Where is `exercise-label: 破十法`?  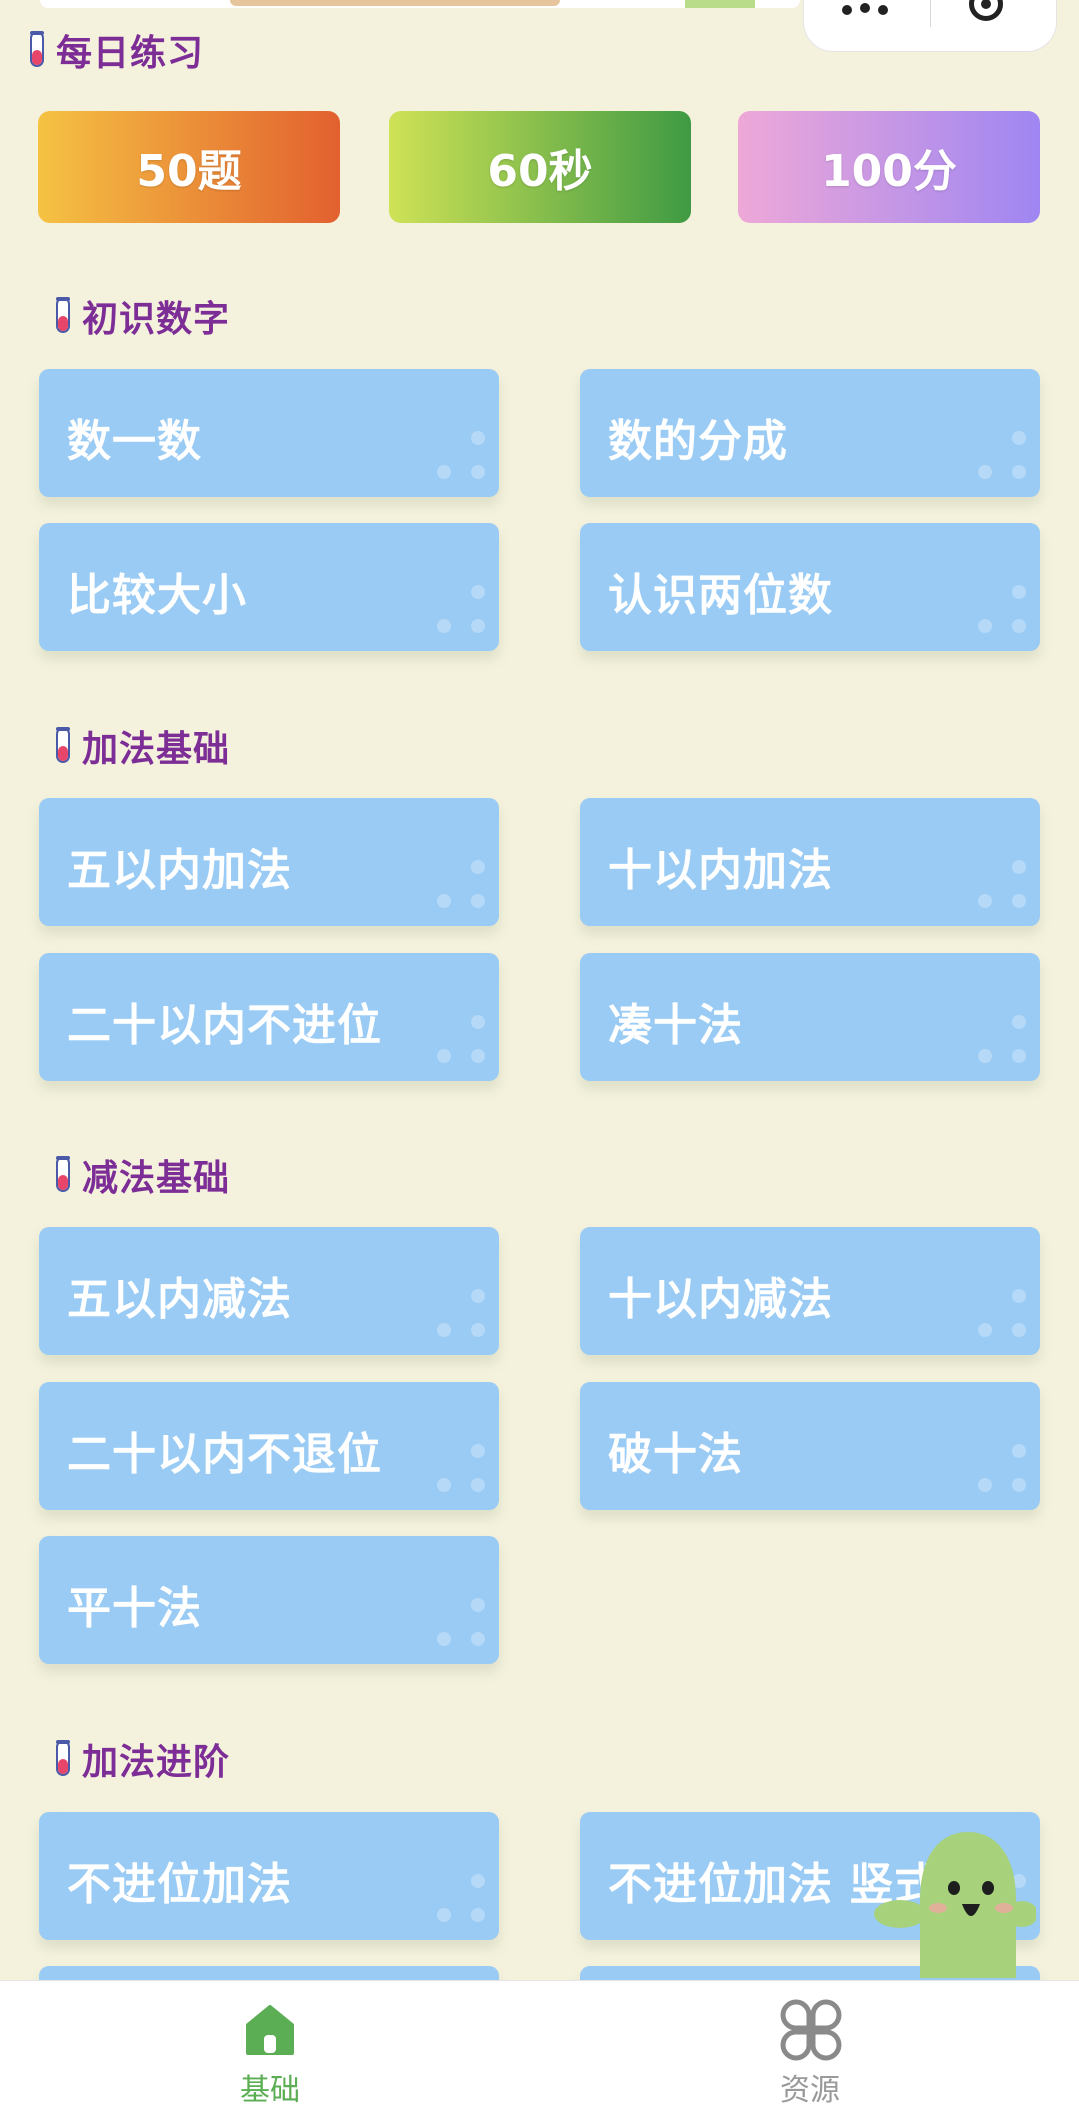 exercise-label: 破十法 is located at coordinates (675, 1454).